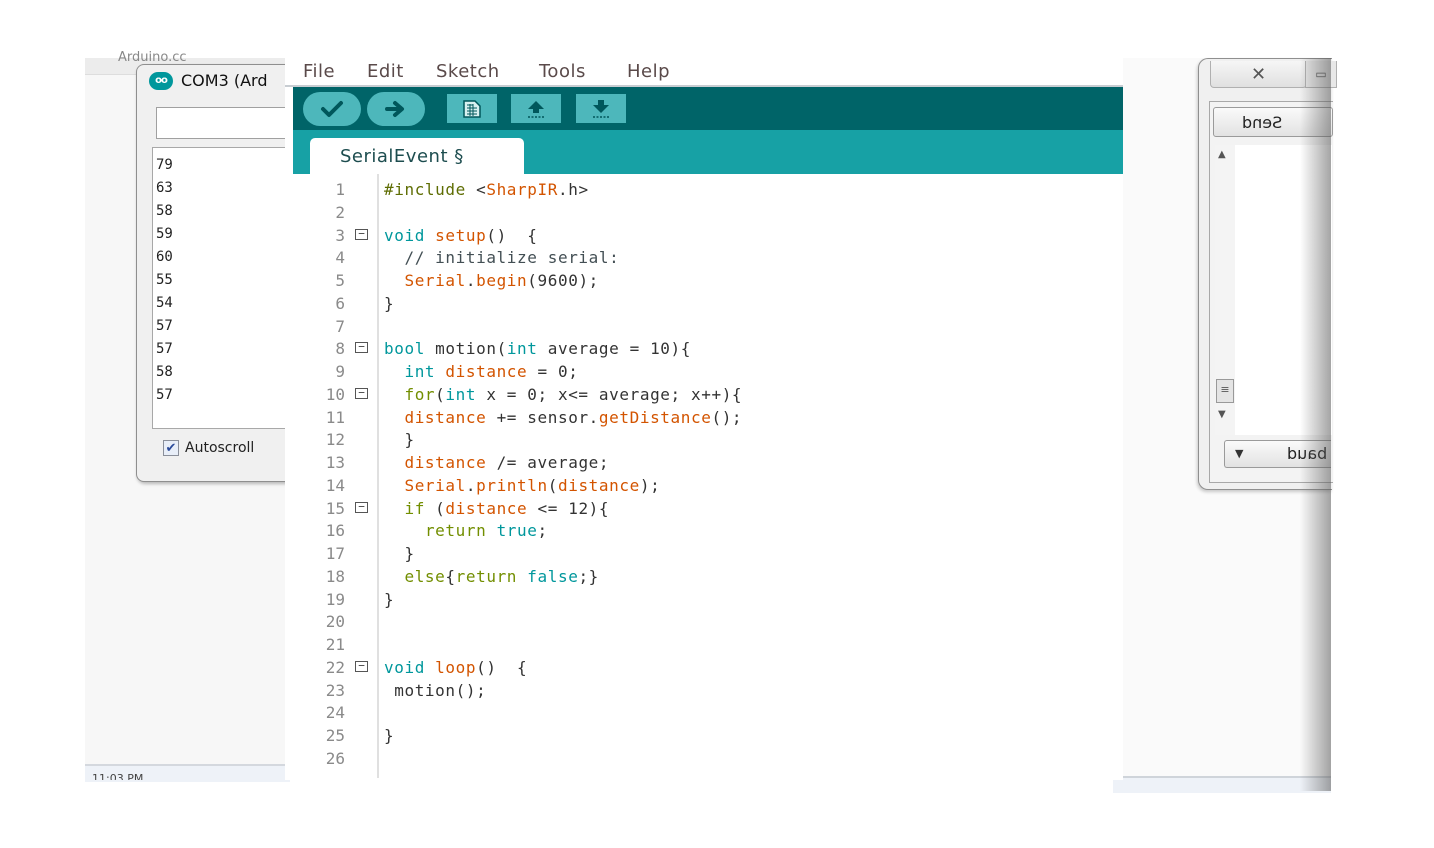 Image resolution: width=1434 pixels, height=848 pixels. Describe the element at coordinates (708, 326) in the screenshot. I see `code-line: 7` at that location.